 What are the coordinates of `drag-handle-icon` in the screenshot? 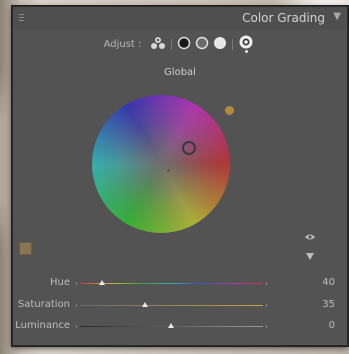 It's located at (21, 18).